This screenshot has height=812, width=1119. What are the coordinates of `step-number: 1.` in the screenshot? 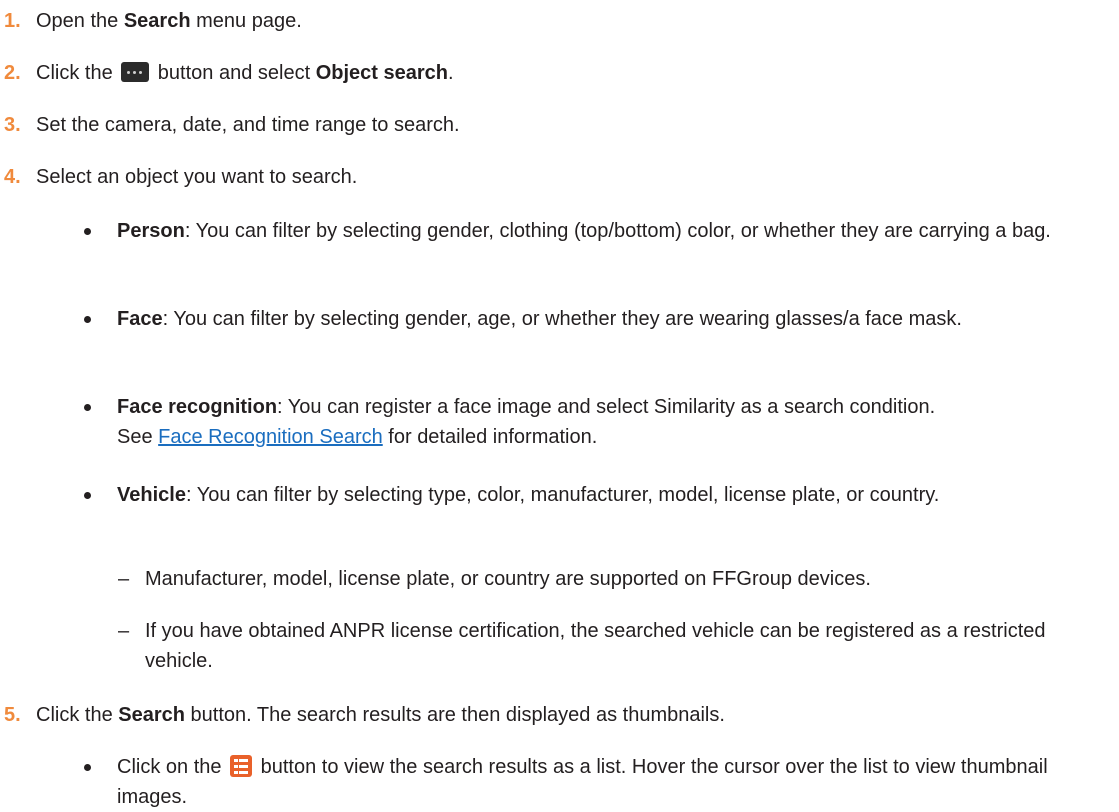 It's located at (12, 21).